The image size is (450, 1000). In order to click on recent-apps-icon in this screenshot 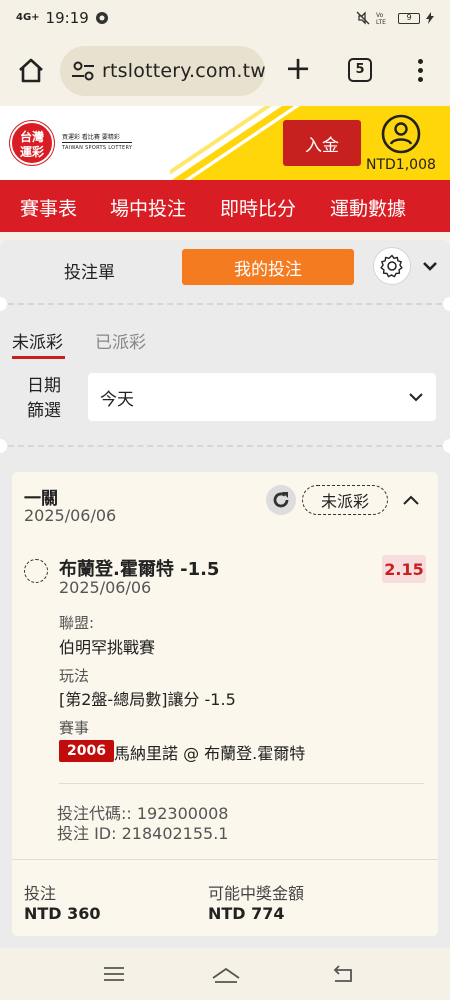, I will do `click(114, 974)`.